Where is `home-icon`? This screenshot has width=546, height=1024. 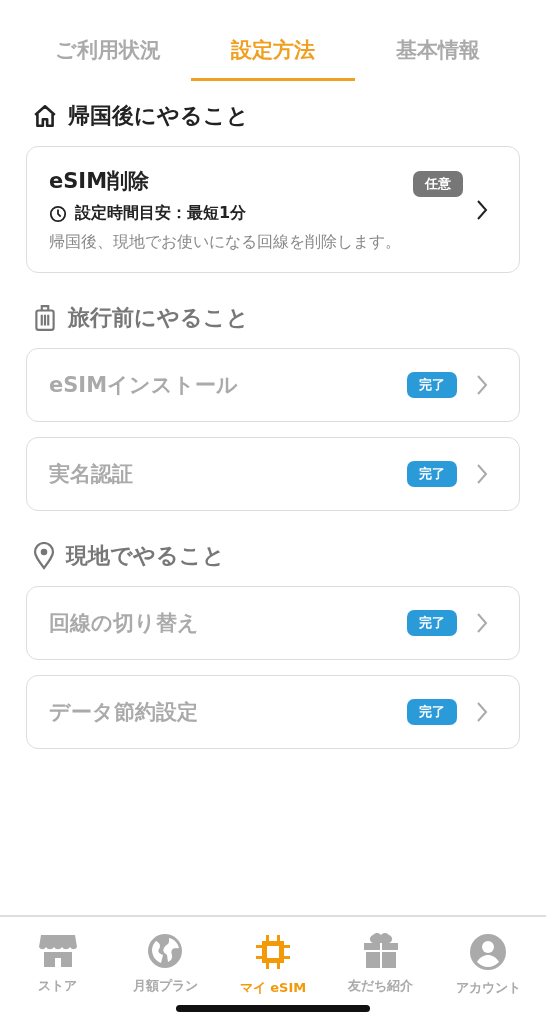
home-icon is located at coordinates (45, 116).